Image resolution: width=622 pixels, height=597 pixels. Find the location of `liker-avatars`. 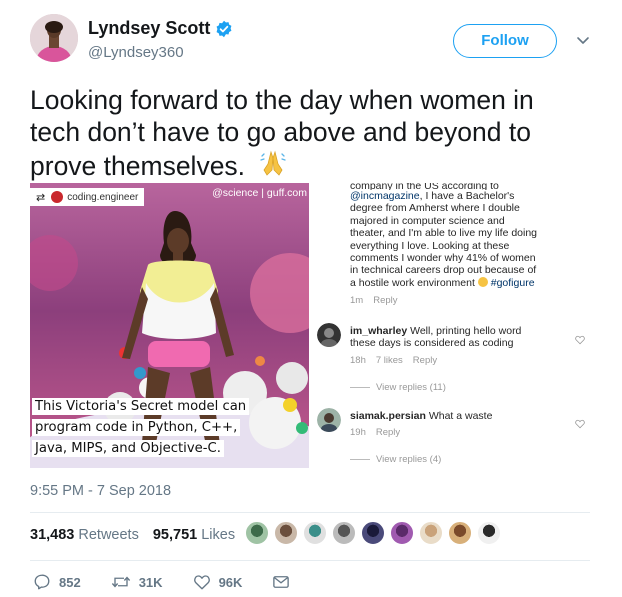

liker-avatars is located at coordinates (375, 533).